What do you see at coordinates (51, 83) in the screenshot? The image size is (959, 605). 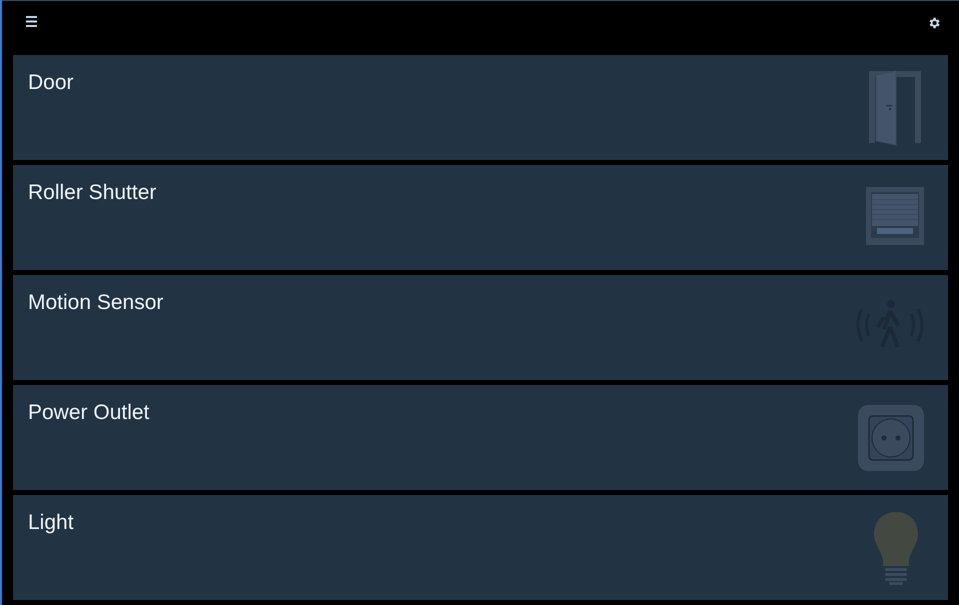 I see `device-title: Door` at bounding box center [51, 83].